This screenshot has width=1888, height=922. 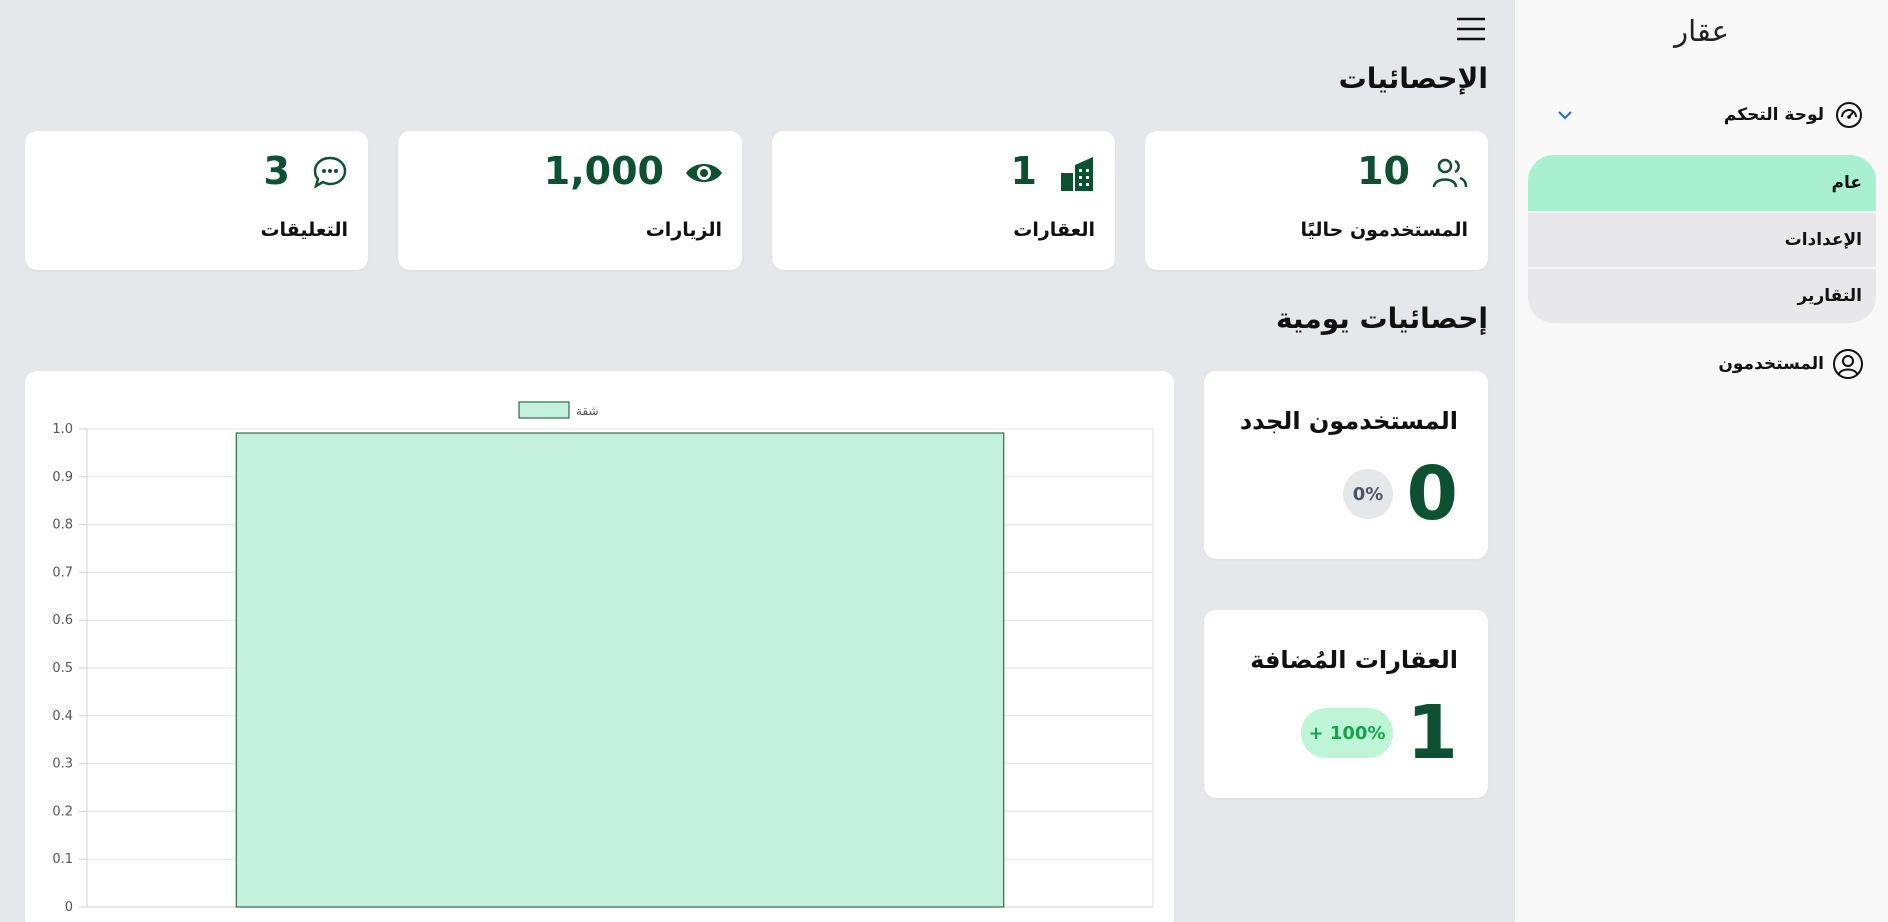 I want to click on new-users-value: 0, so click(x=1432, y=494).